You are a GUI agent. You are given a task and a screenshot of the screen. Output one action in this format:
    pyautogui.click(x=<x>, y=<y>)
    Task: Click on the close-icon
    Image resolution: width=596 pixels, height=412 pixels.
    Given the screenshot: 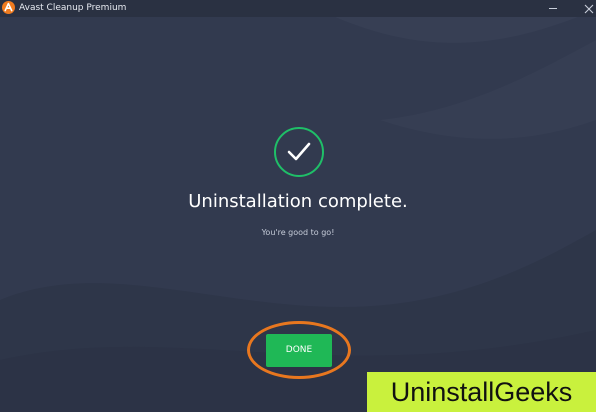 What is the action you would take?
    pyautogui.click(x=589, y=9)
    